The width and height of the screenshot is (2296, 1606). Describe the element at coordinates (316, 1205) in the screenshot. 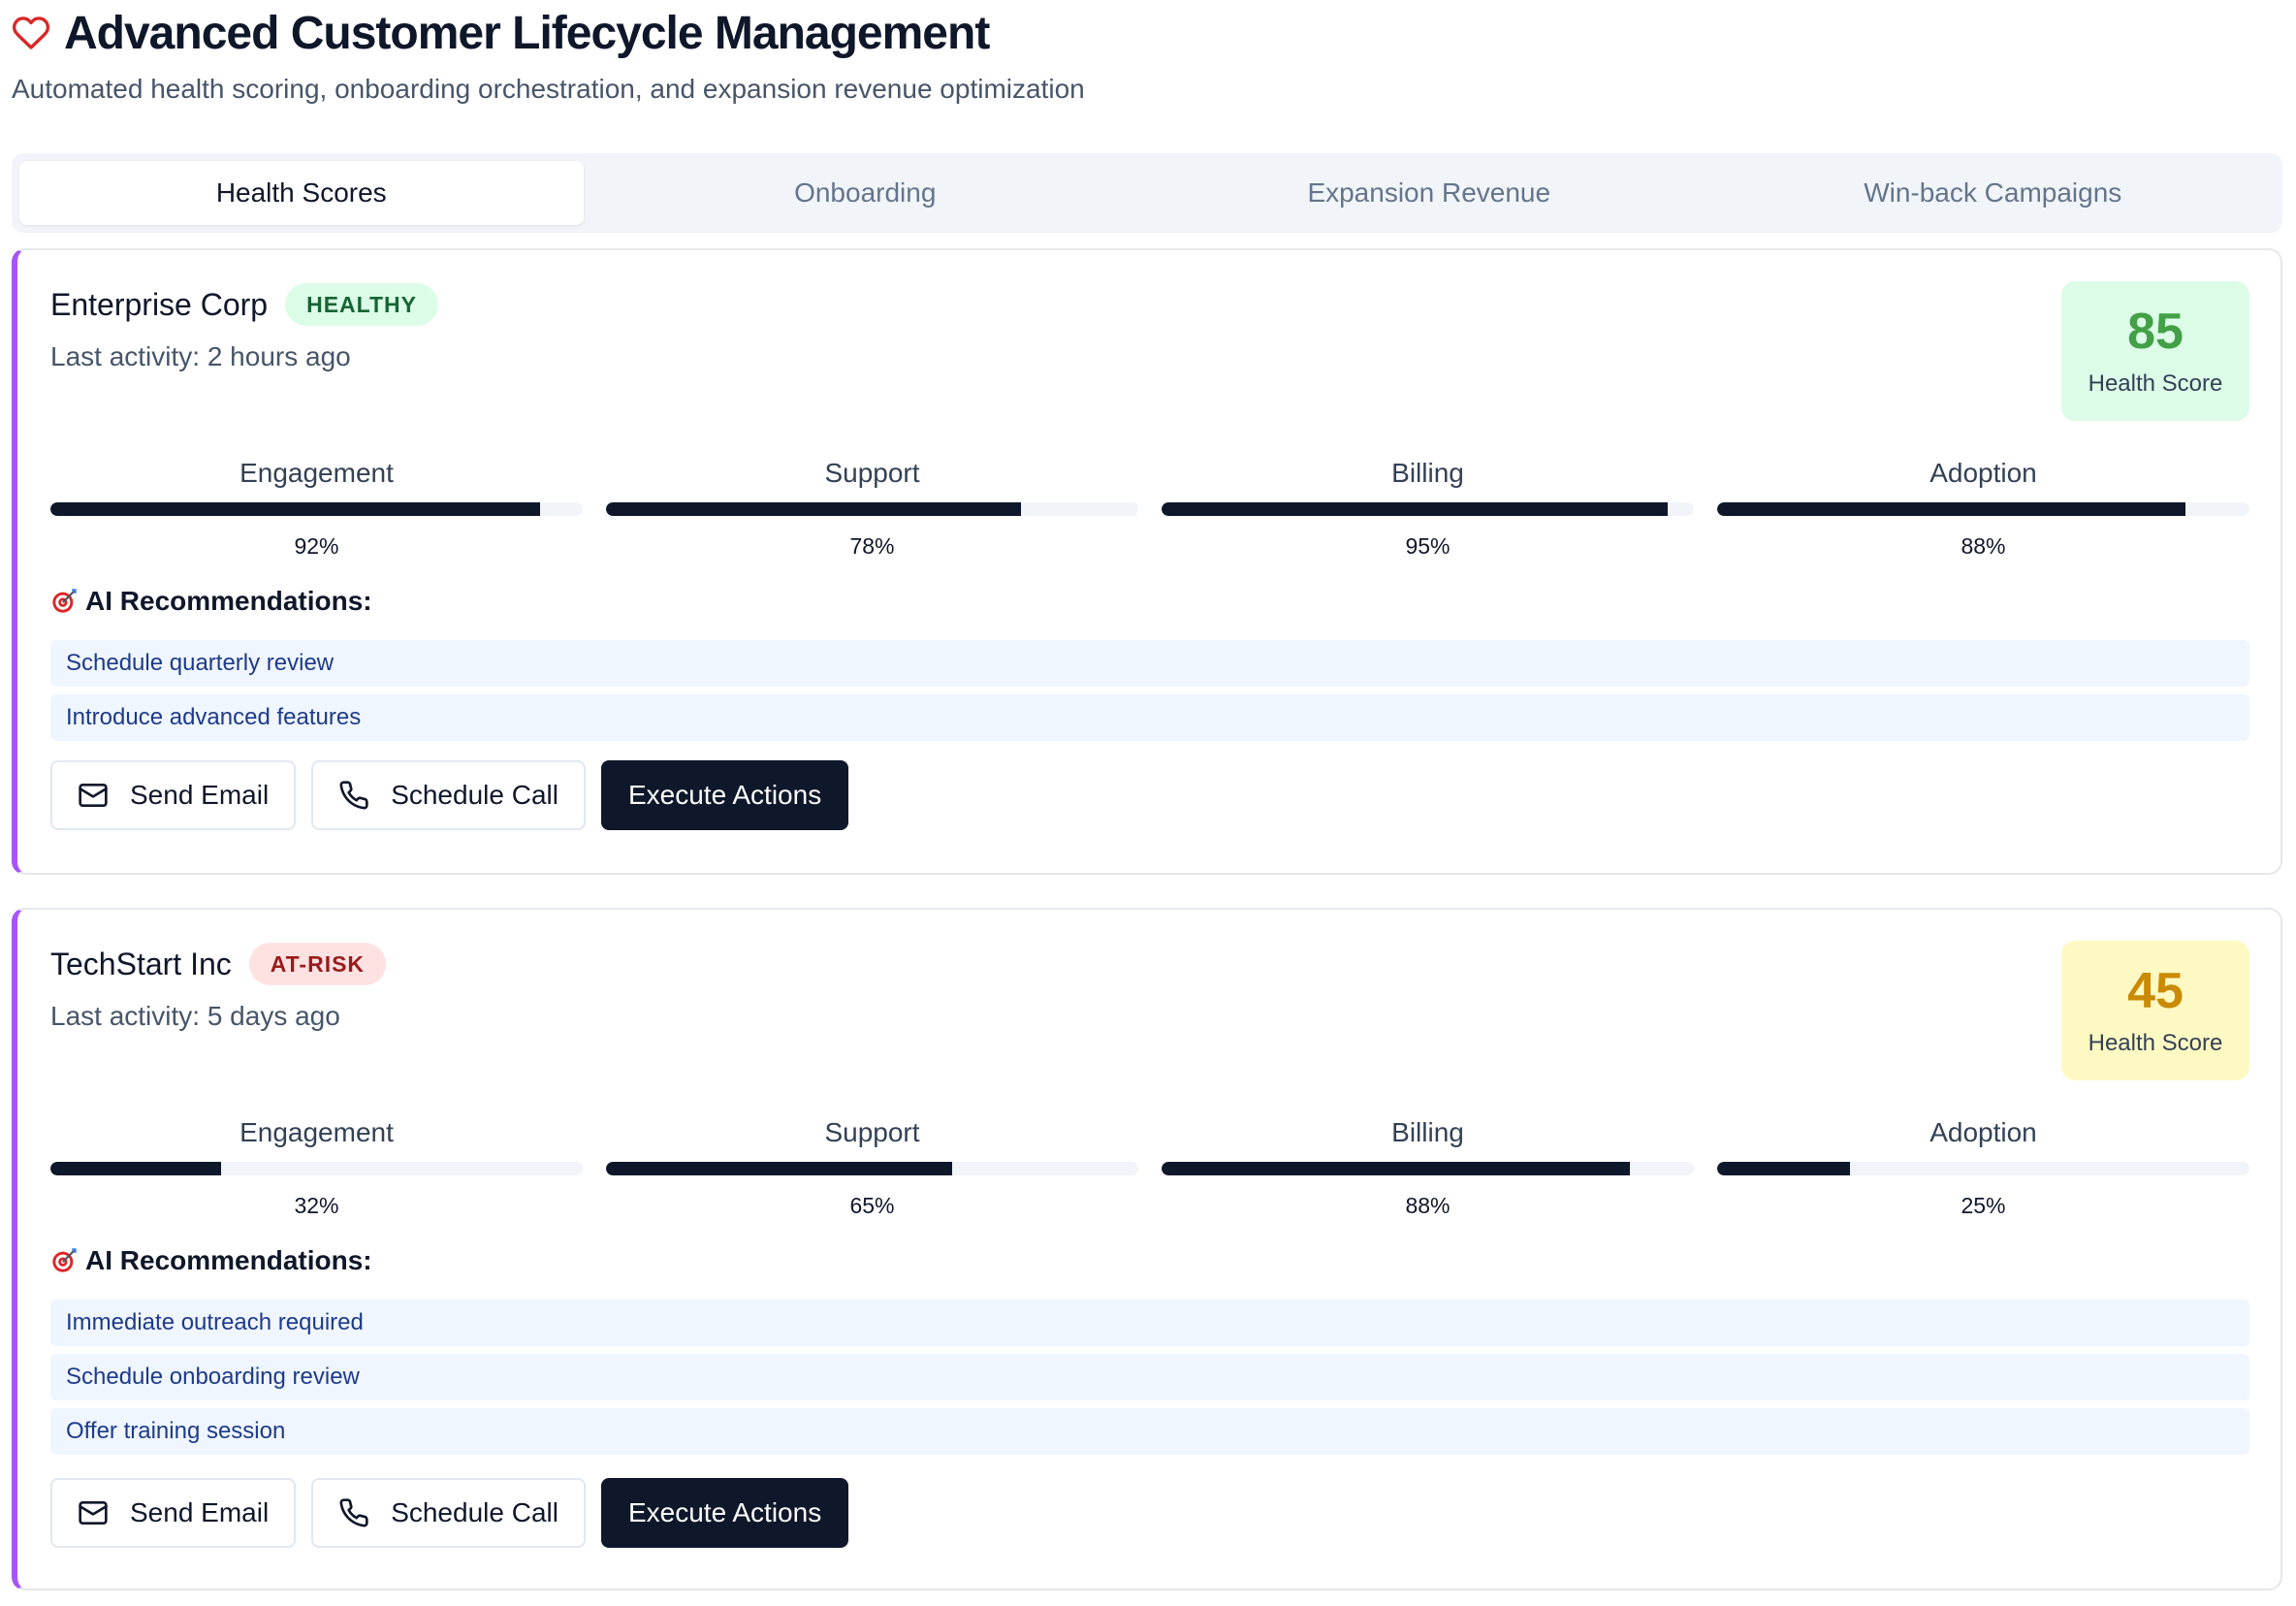

I see `metric-value: 32%` at that location.